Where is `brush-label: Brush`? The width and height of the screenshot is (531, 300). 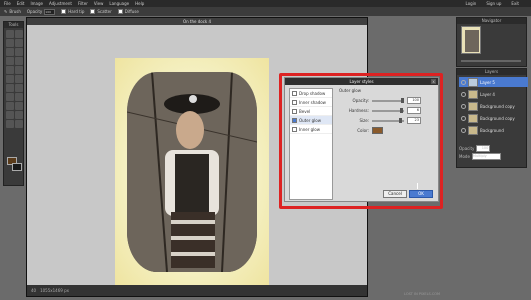
brush-label: Brush is located at coordinates (15, 11).